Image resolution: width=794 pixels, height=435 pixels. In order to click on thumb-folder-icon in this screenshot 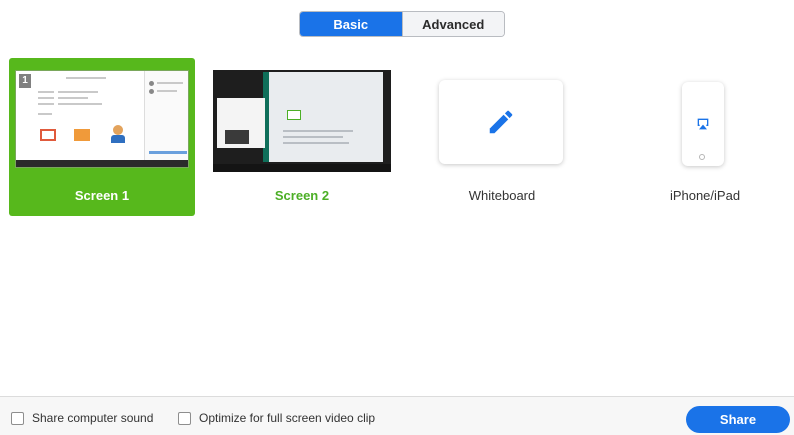, I will do `click(82, 135)`.